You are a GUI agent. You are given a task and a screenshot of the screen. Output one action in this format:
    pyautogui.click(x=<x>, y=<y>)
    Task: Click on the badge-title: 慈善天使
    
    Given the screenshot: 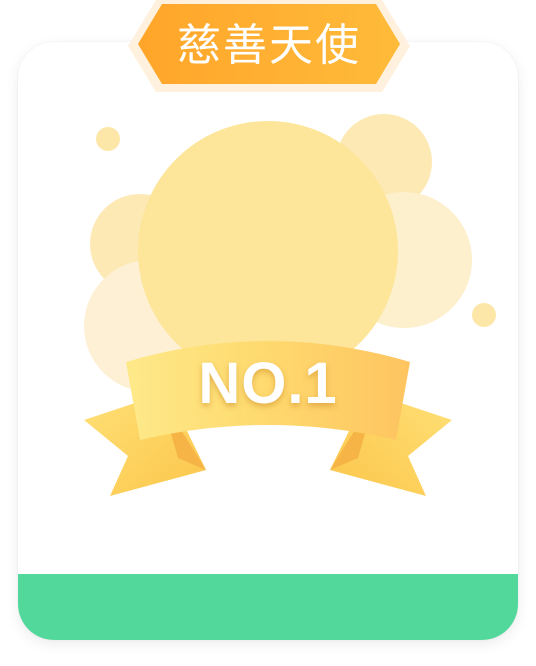 What is the action you would take?
    pyautogui.click(x=269, y=45)
    